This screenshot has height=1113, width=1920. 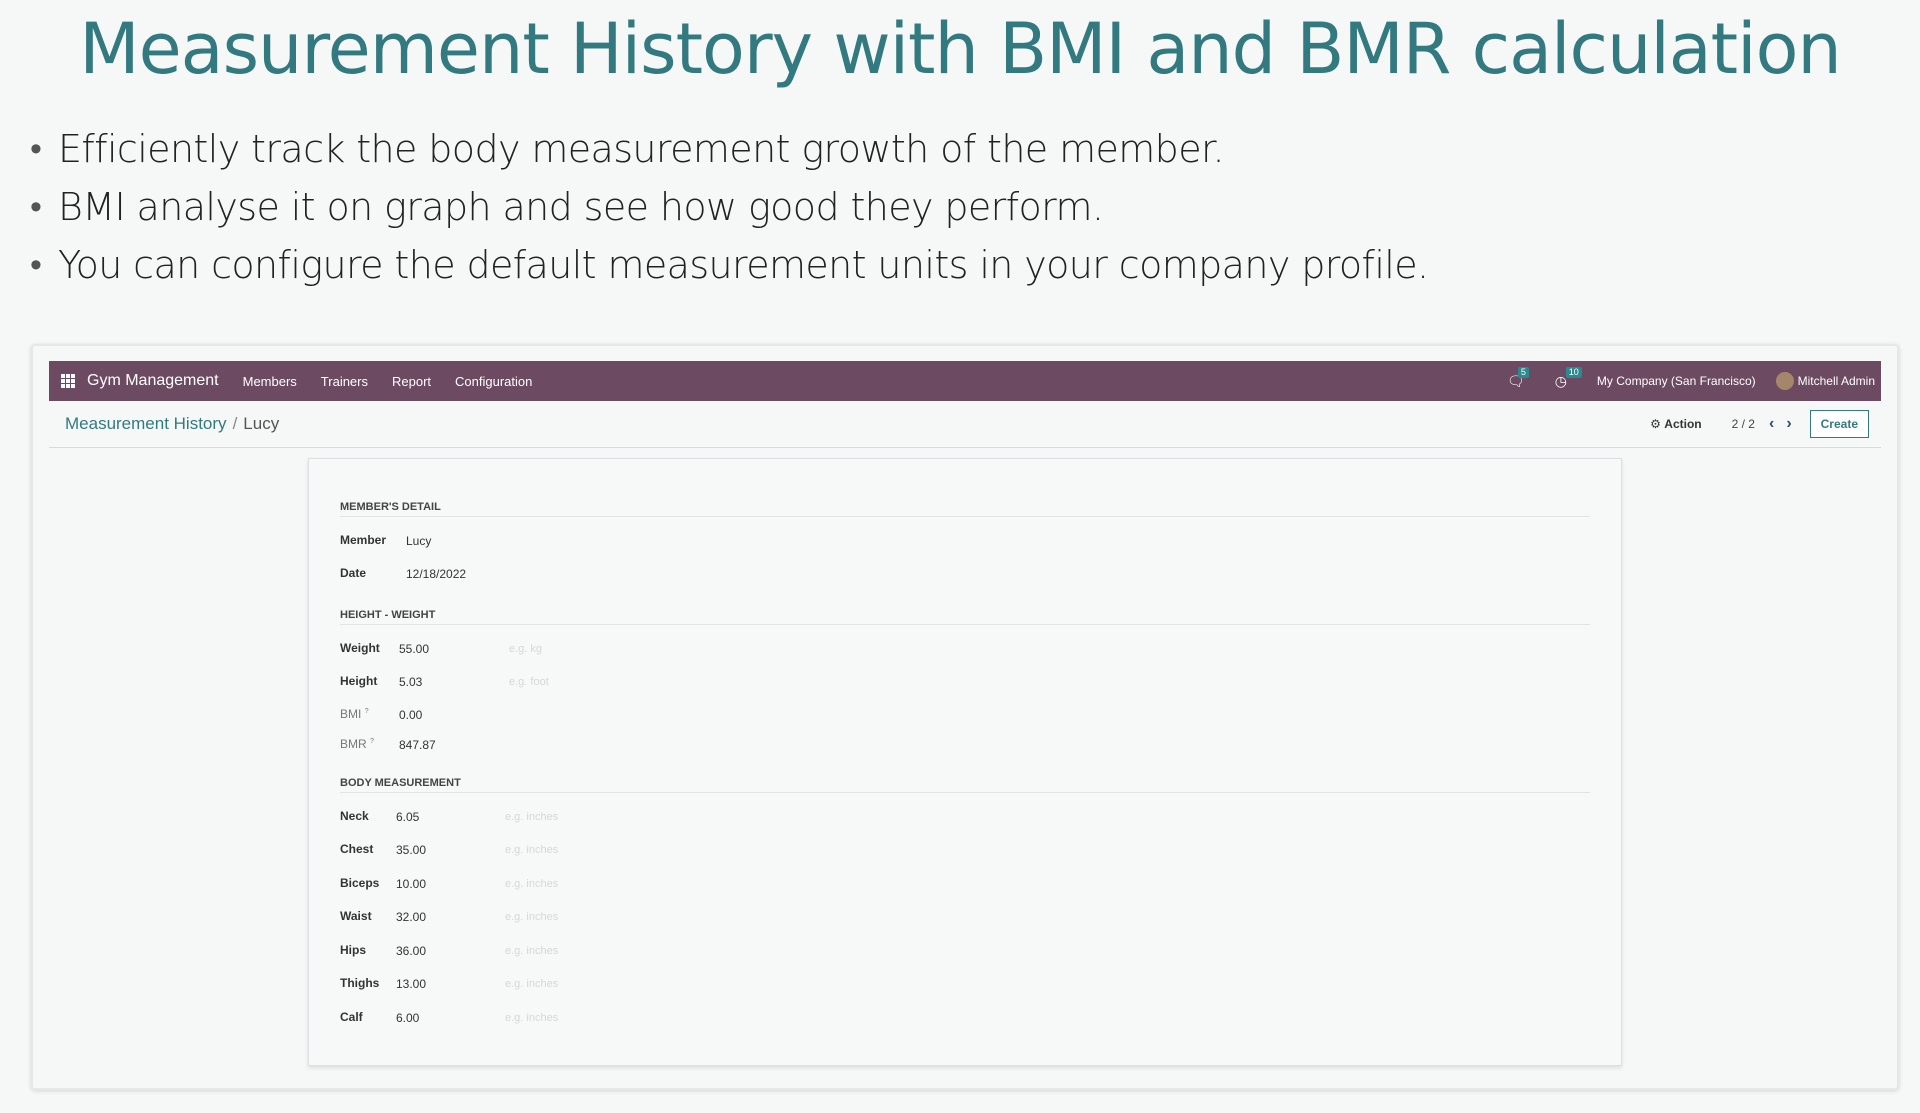 What do you see at coordinates (363, 540) in the screenshot?
I see `member-label: Member` at bounding box center [363, 540].